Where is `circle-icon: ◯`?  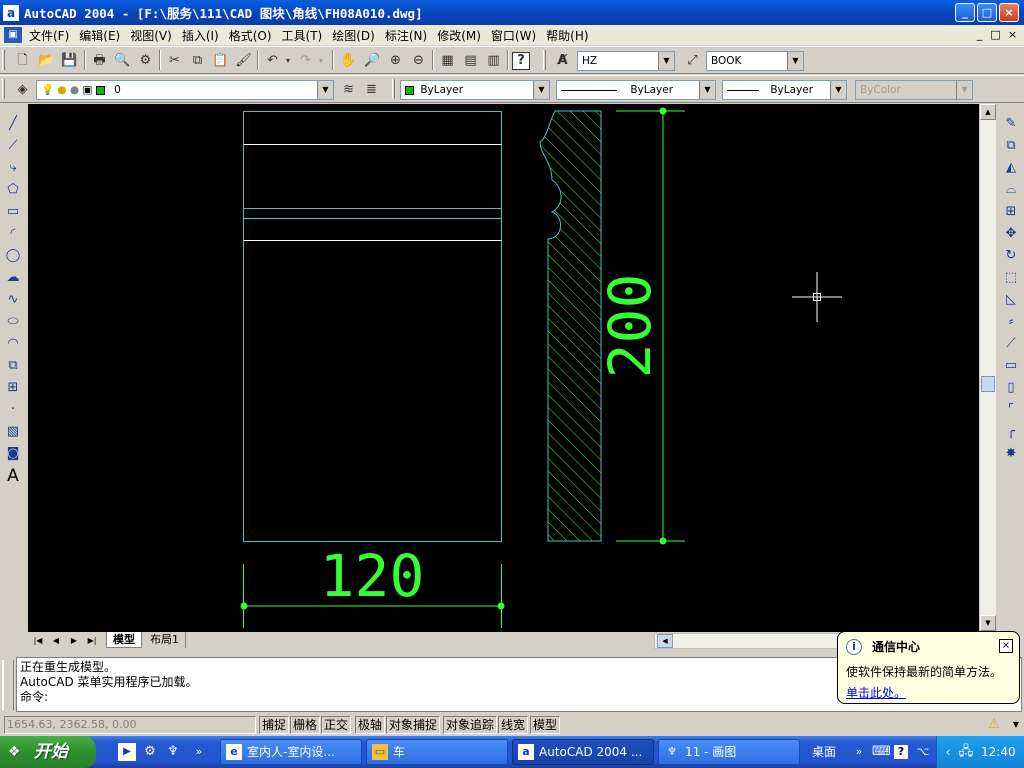 circle-icon: ◯ is located at coordinates (13, 256).